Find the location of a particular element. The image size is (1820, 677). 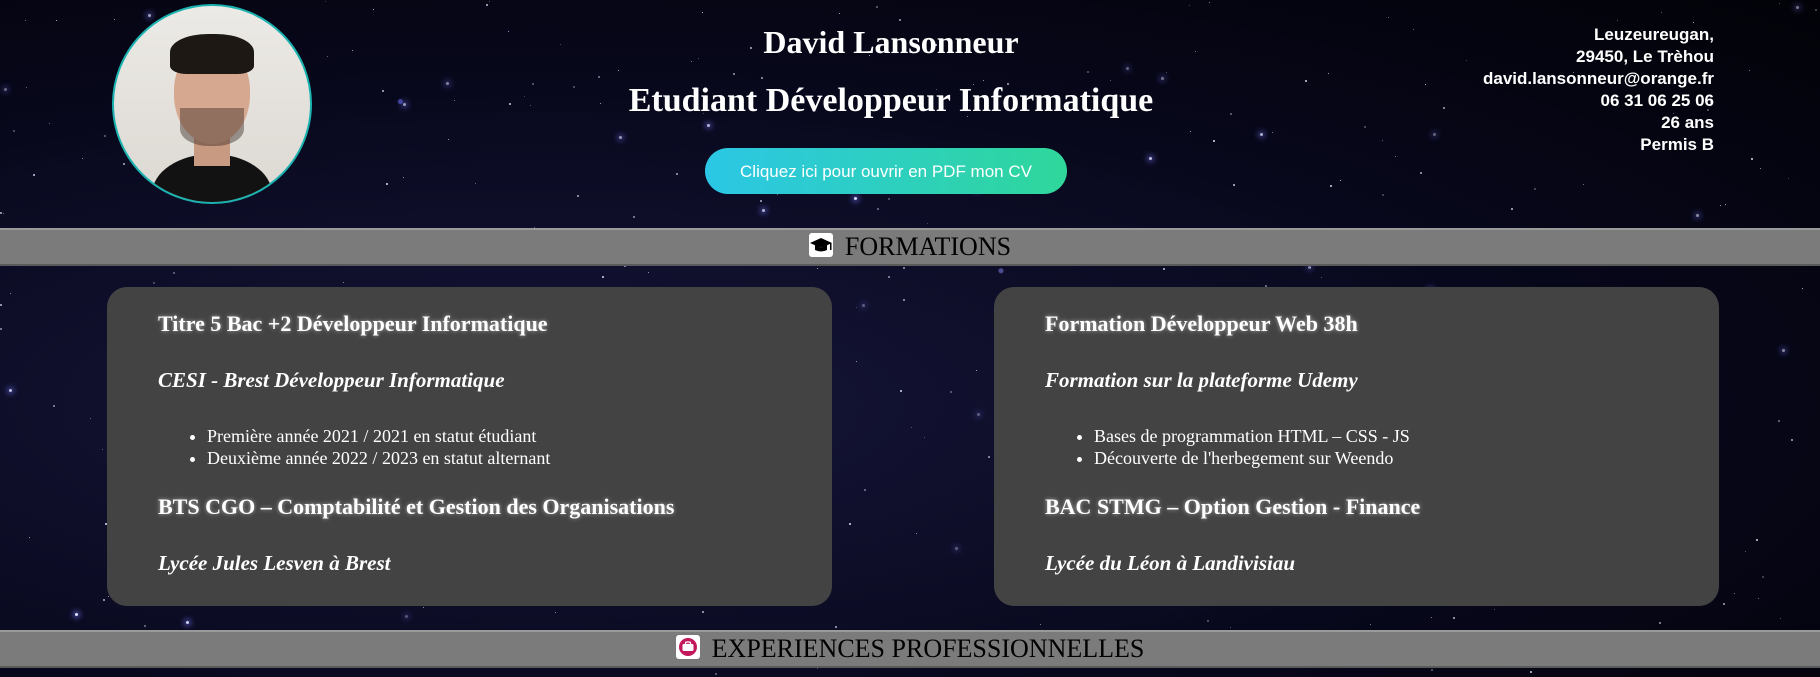

section-title-experiences: EXPERIENCES PROFESSIONNELLES is located at coordinates (928, 648).